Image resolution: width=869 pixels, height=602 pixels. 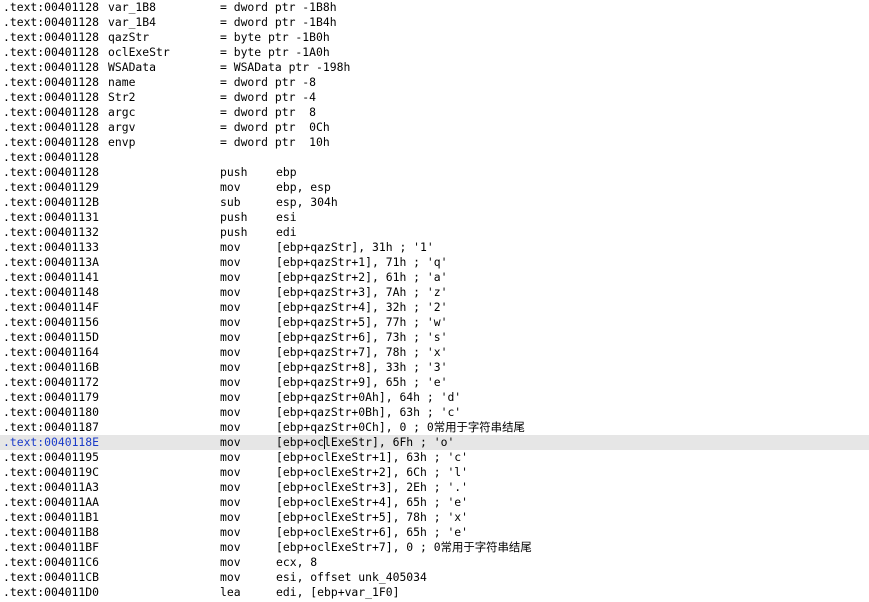 What do you see at coordinates (121, 97) in the screenshot?
I see `stack-var-name: Str2` at bounding box center [121, 97].